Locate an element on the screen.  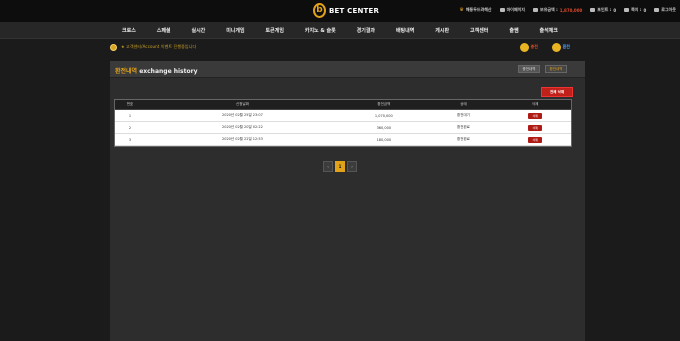
nav-casino: 카지노 & 슬롯 is located at coordinates (320, 30).